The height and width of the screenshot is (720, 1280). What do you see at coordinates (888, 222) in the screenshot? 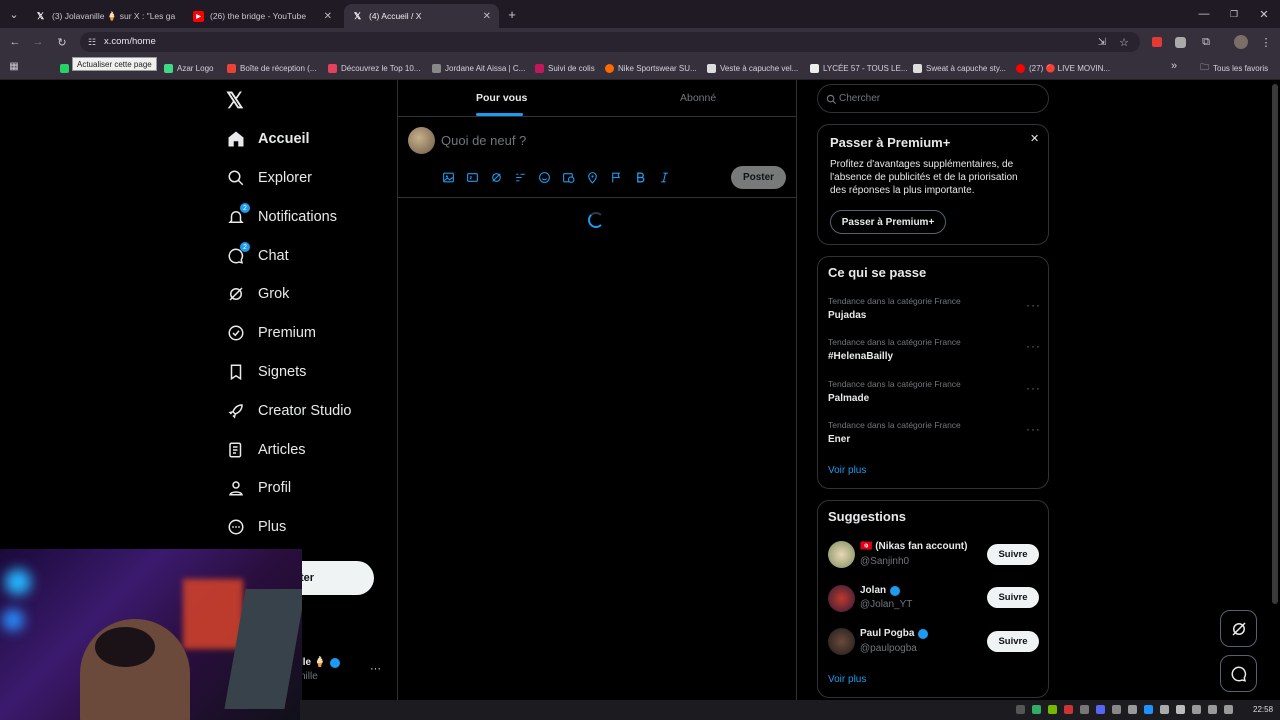
I see `premium-button: Passer à Premium+` at bounding box center [888, 222].